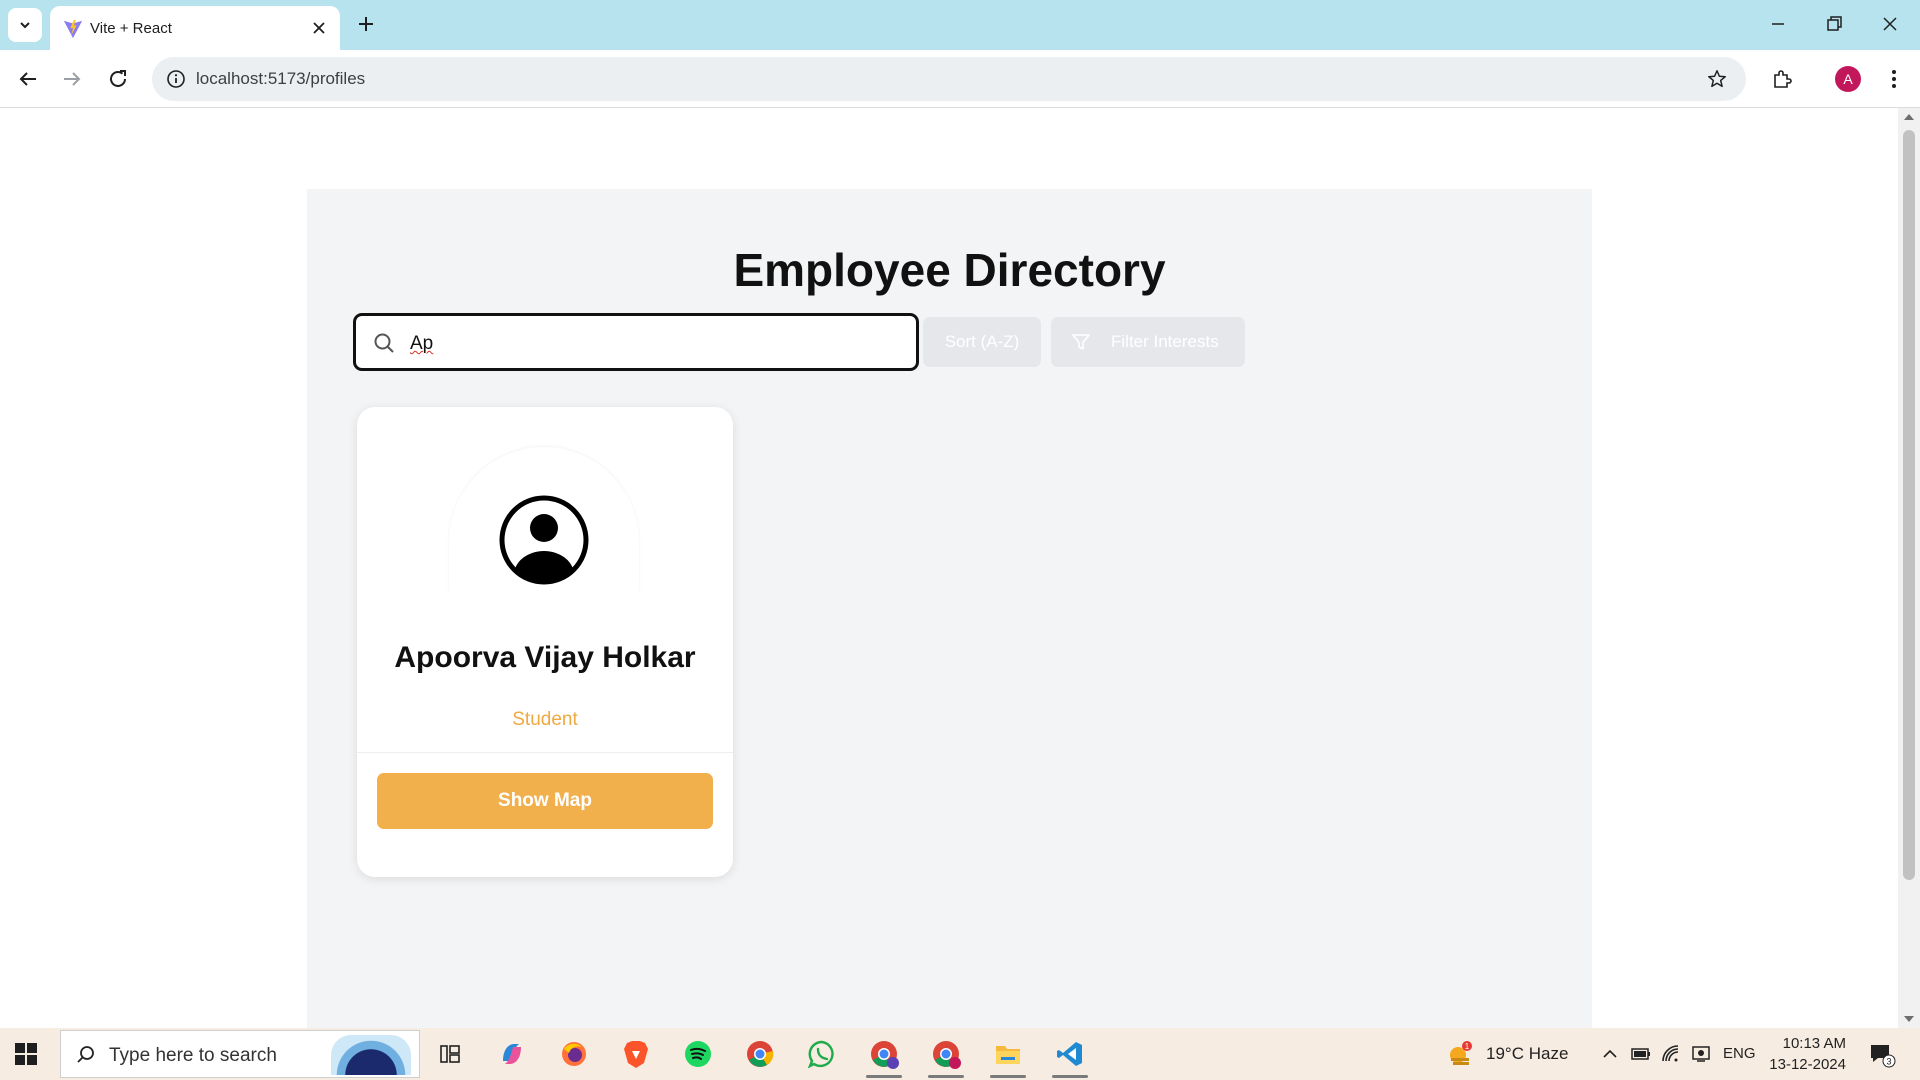 The width and height of the screenshot is (1920, 1080). I want to click on page-scrollbar, so click(1909, 568).